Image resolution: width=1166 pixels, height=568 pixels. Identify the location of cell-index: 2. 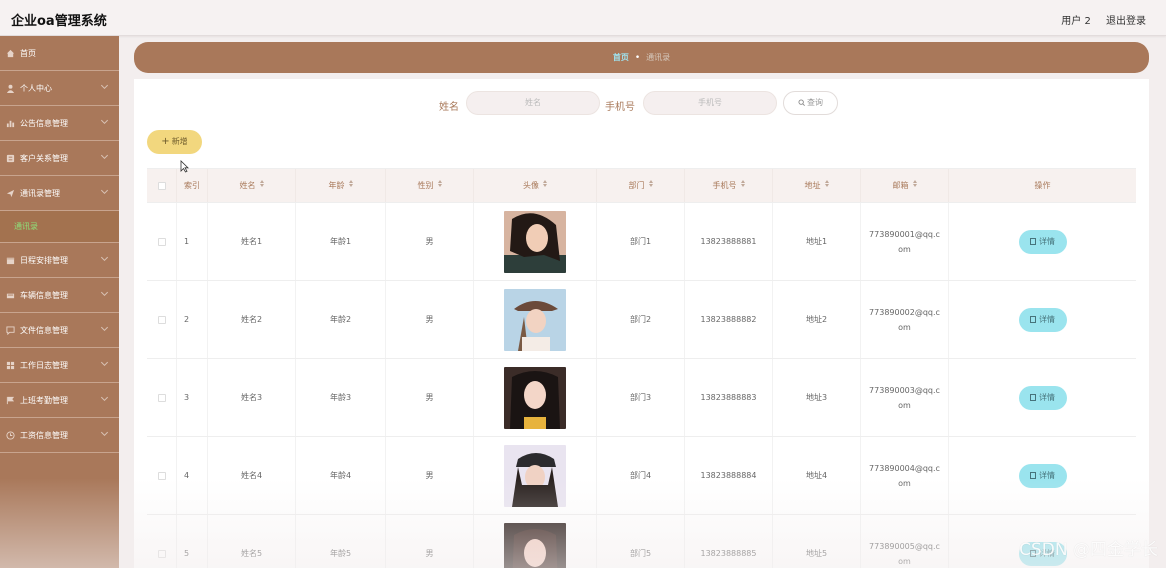
(192, 319).